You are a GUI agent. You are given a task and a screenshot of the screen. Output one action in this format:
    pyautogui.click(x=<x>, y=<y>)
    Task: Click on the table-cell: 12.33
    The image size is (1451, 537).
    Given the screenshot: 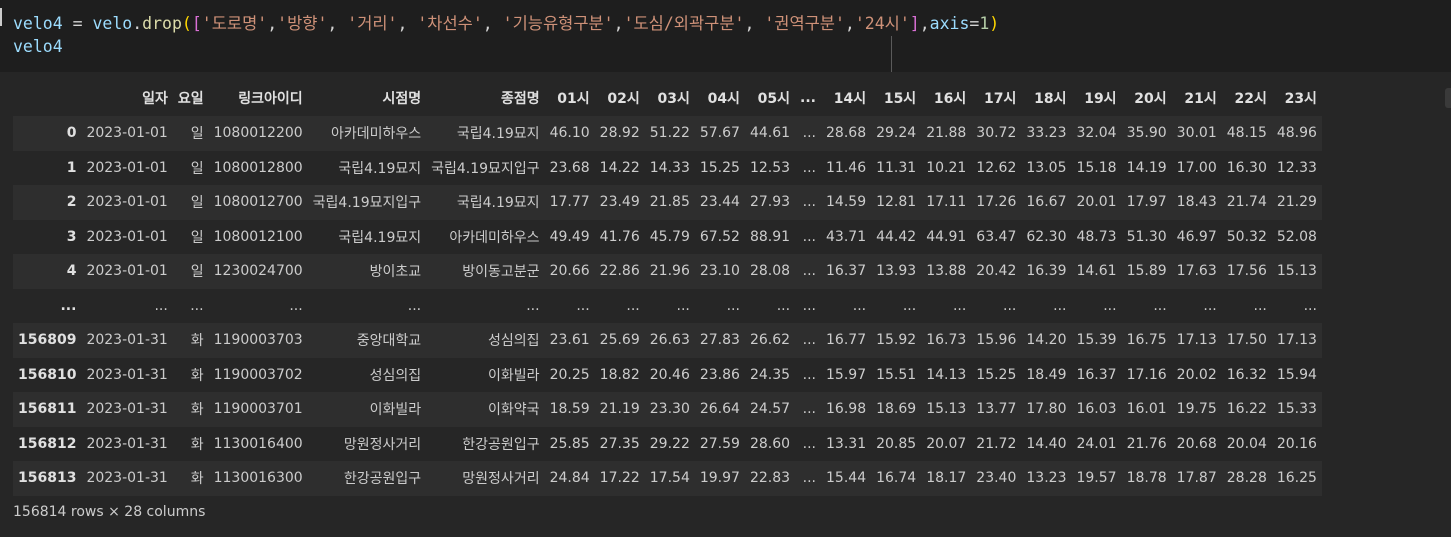 What is the action you would take?
    pyautogui.click(x=1296, y=167)
    